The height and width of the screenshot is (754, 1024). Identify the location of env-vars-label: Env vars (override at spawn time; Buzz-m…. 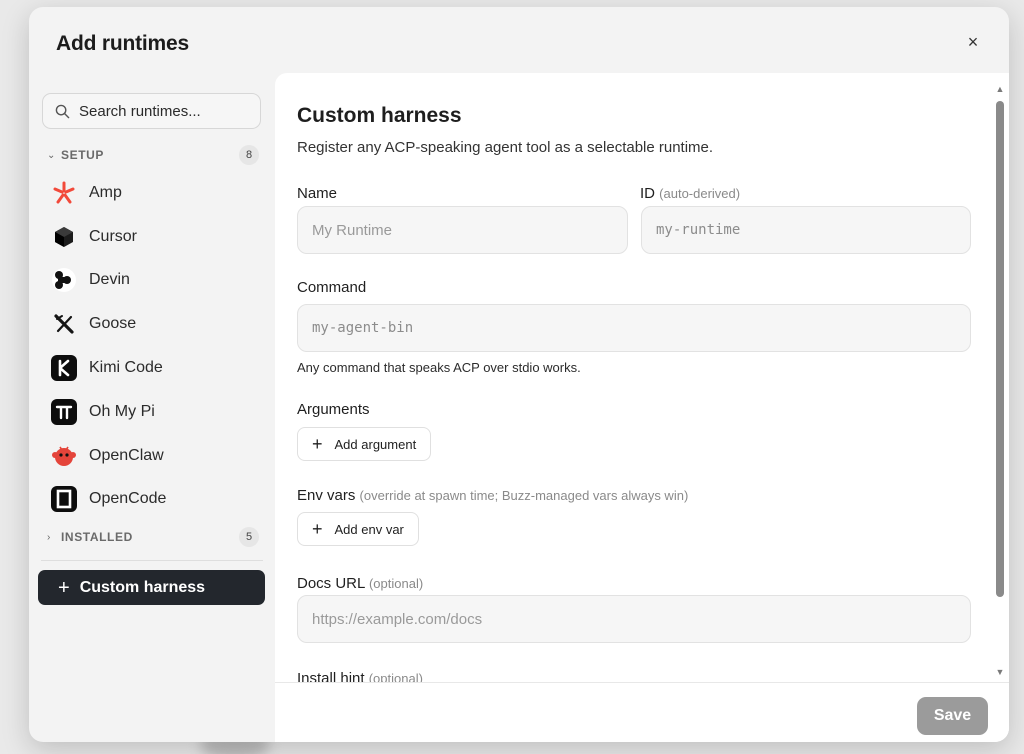
(492, 495).